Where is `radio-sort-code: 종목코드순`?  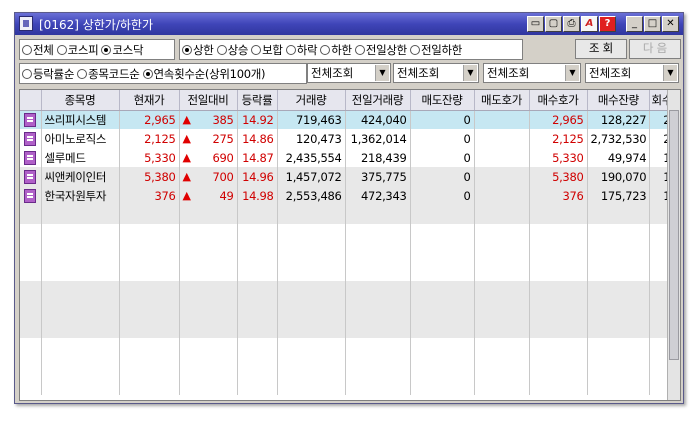
radio-sort-code: 종목코드순 is located at coordinates (108, 74).